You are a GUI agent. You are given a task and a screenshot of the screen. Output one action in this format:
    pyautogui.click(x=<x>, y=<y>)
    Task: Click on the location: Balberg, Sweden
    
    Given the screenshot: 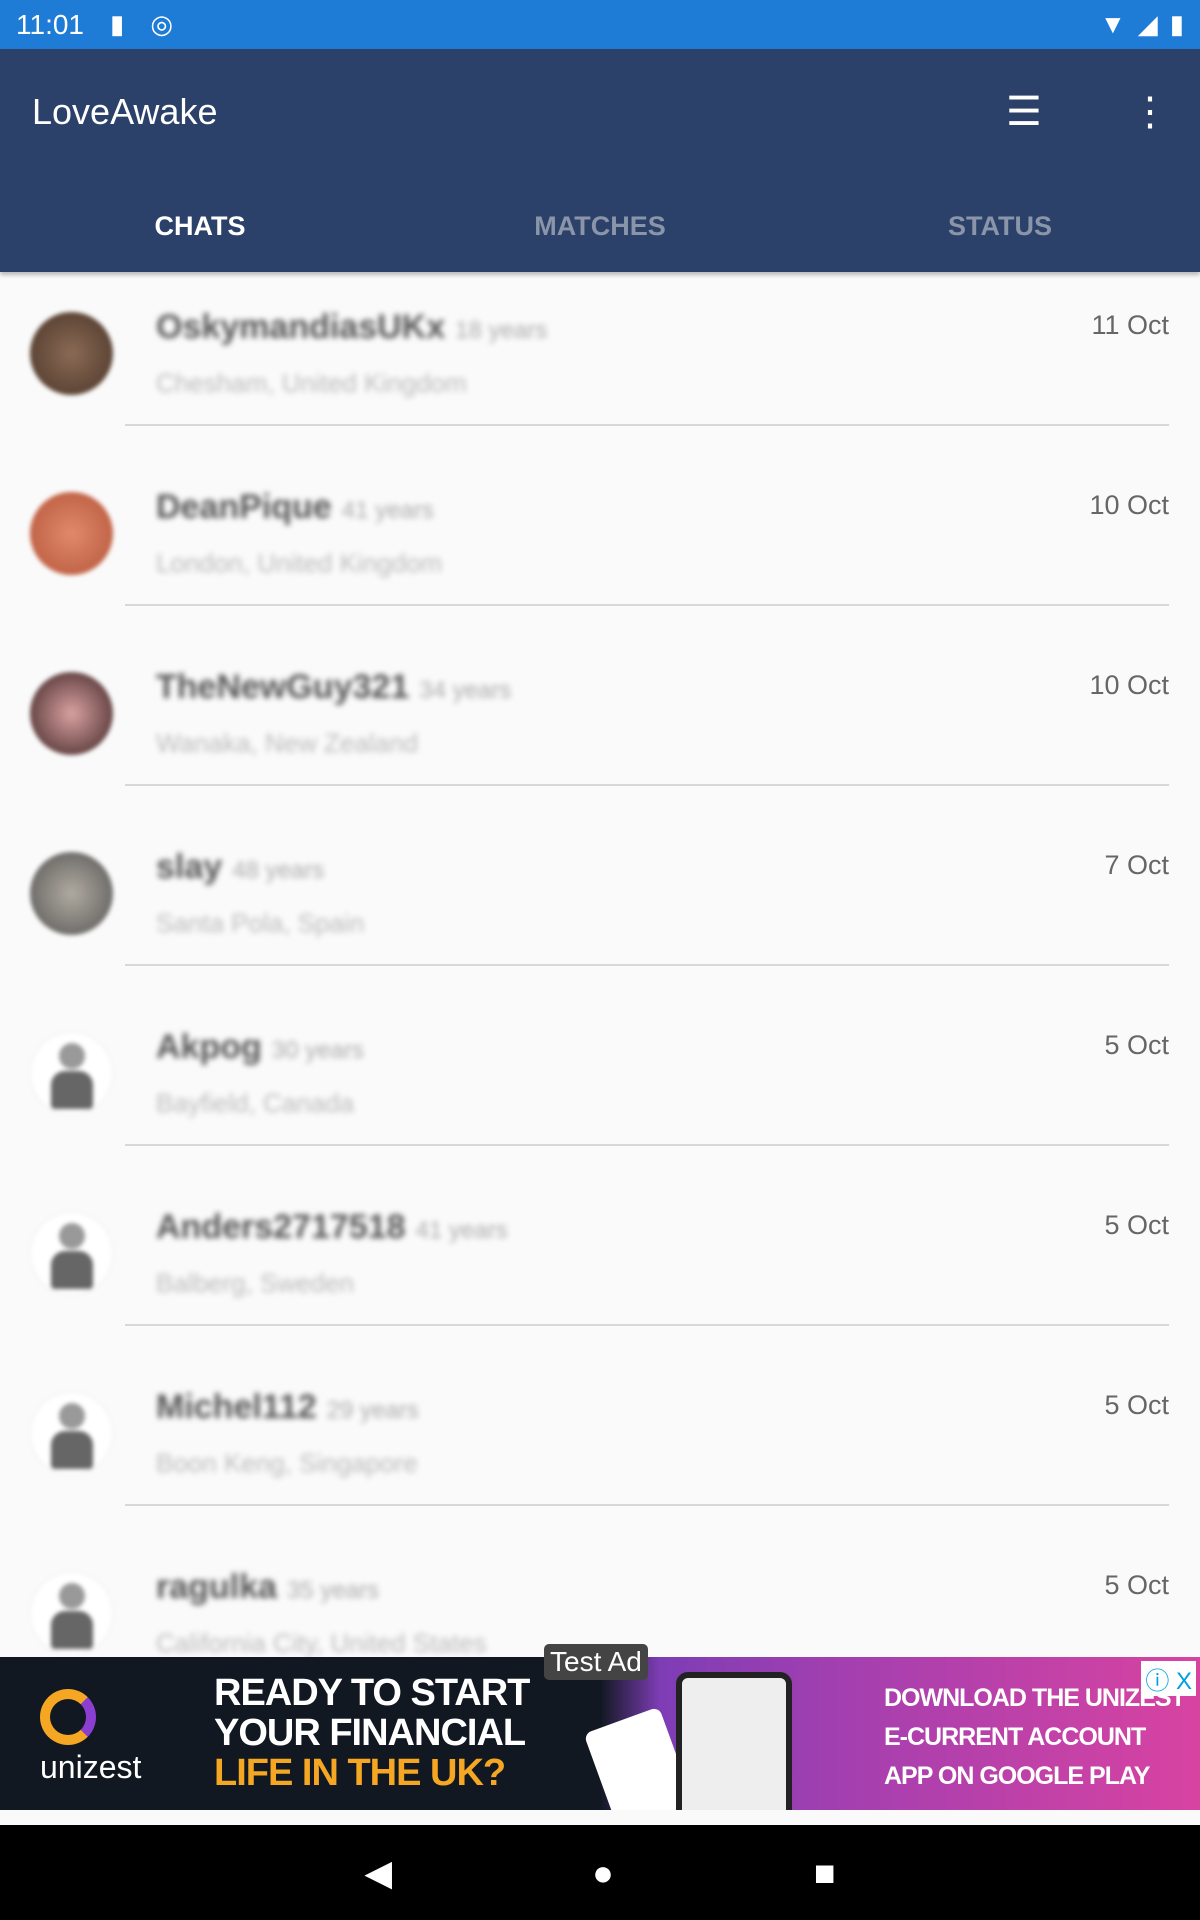 What is the action you would take?
    pyautogui.click(x=255, y=1283)
    